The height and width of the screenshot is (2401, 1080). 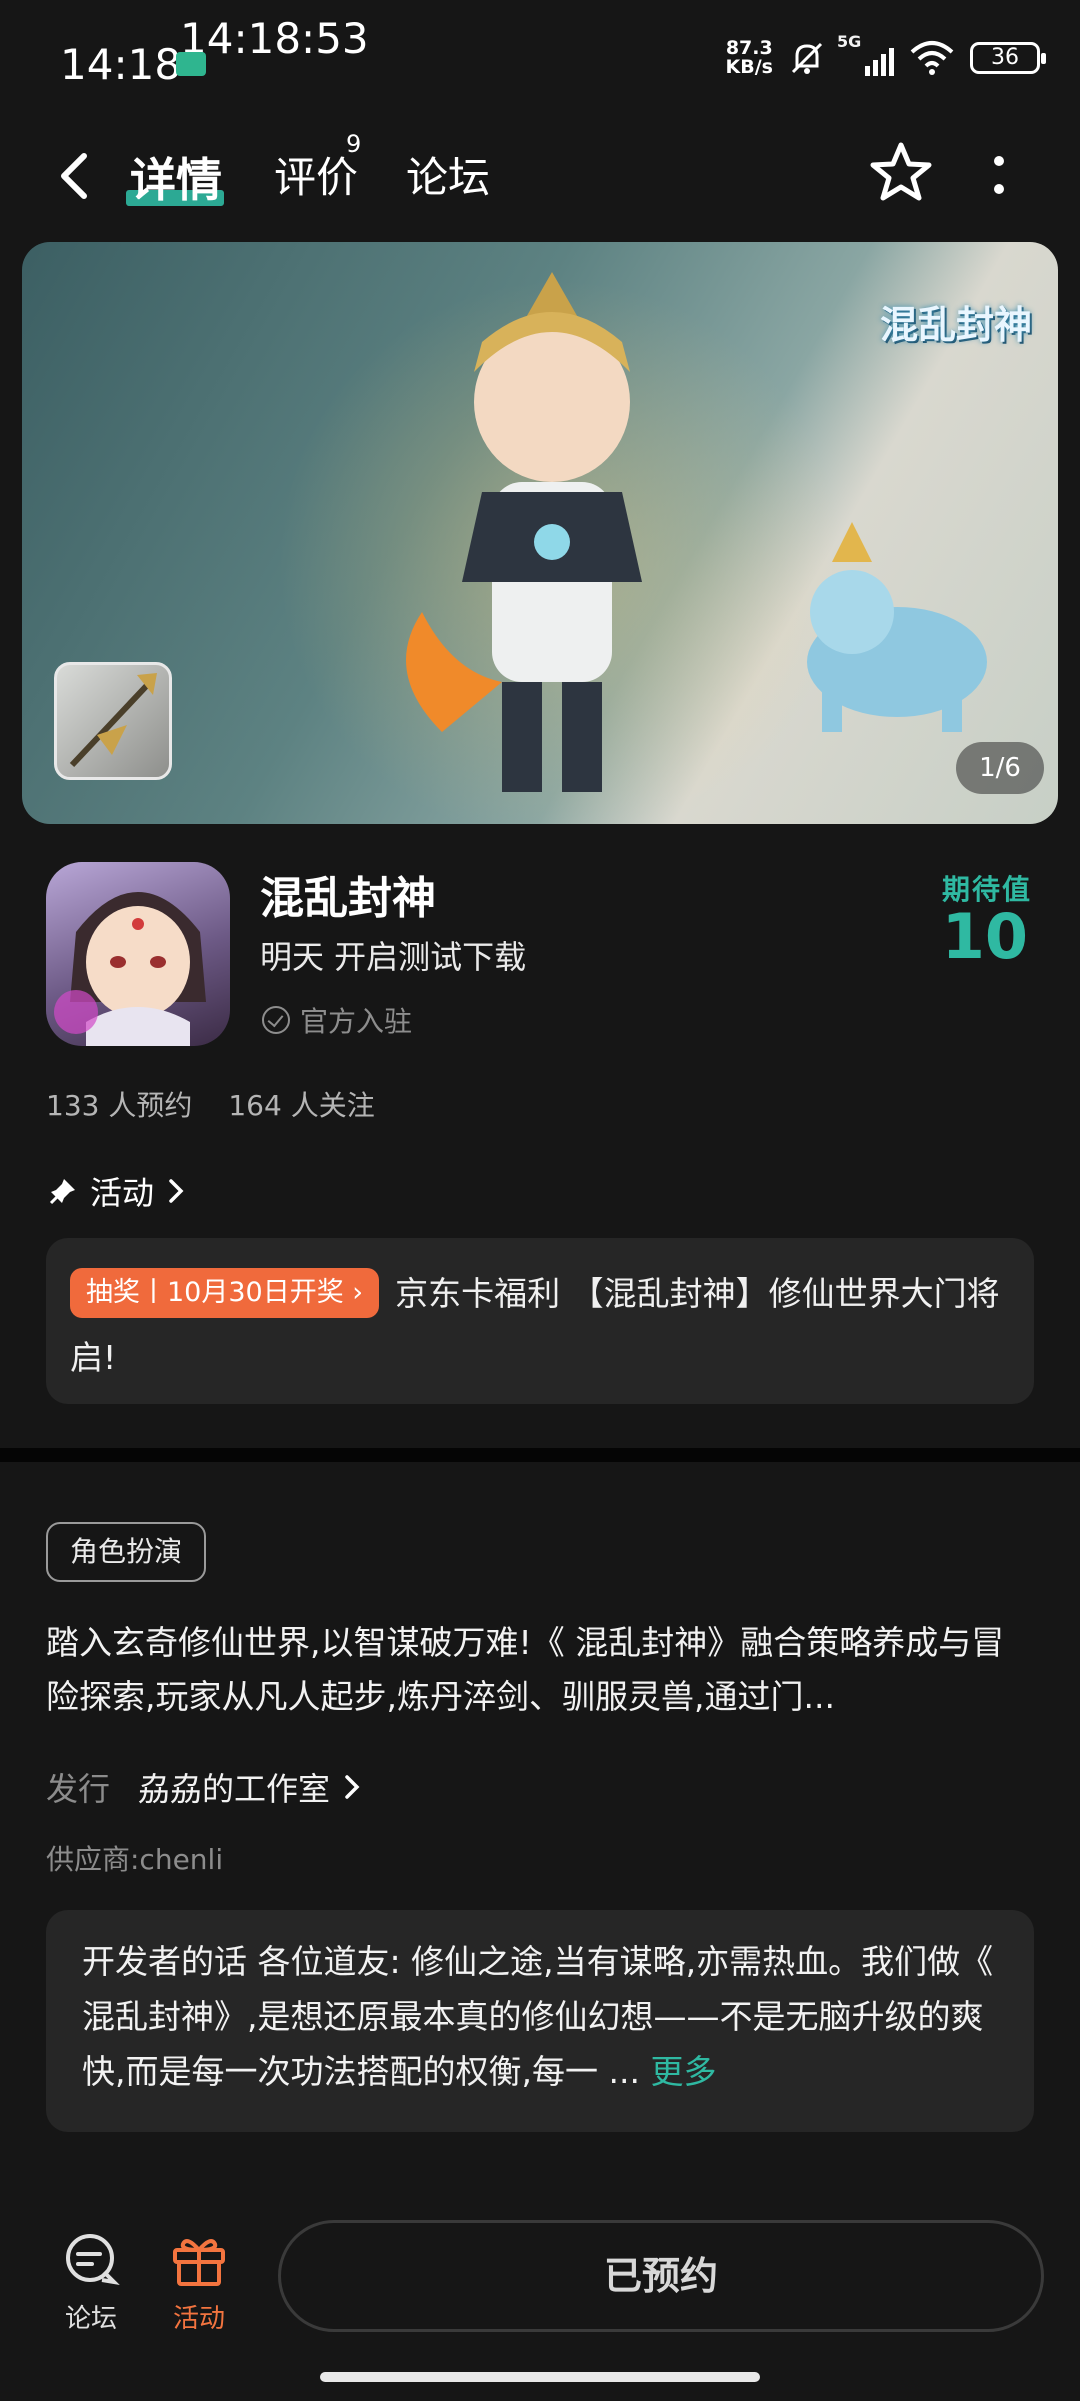 I want to click on reserved-button: 已预约, so click(x=661, y=2276).